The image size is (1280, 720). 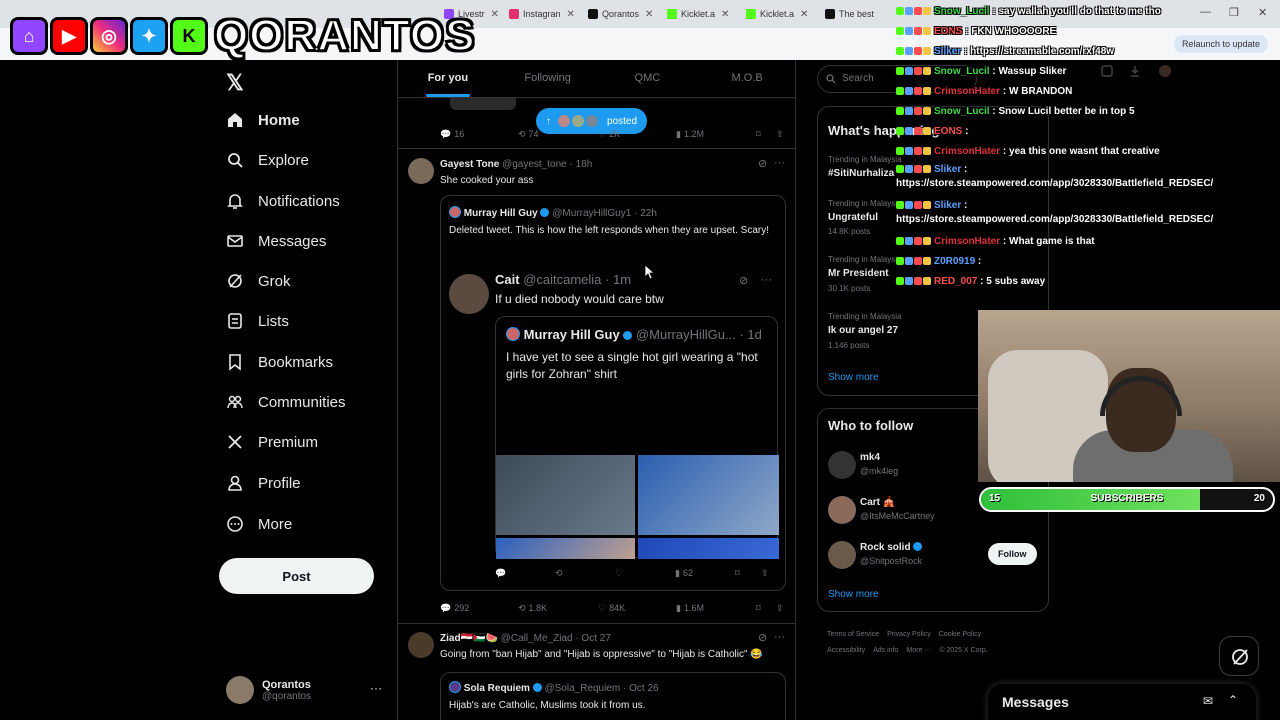 I want to click on like-button: ♡ 84K, so click(x=611, y=608).